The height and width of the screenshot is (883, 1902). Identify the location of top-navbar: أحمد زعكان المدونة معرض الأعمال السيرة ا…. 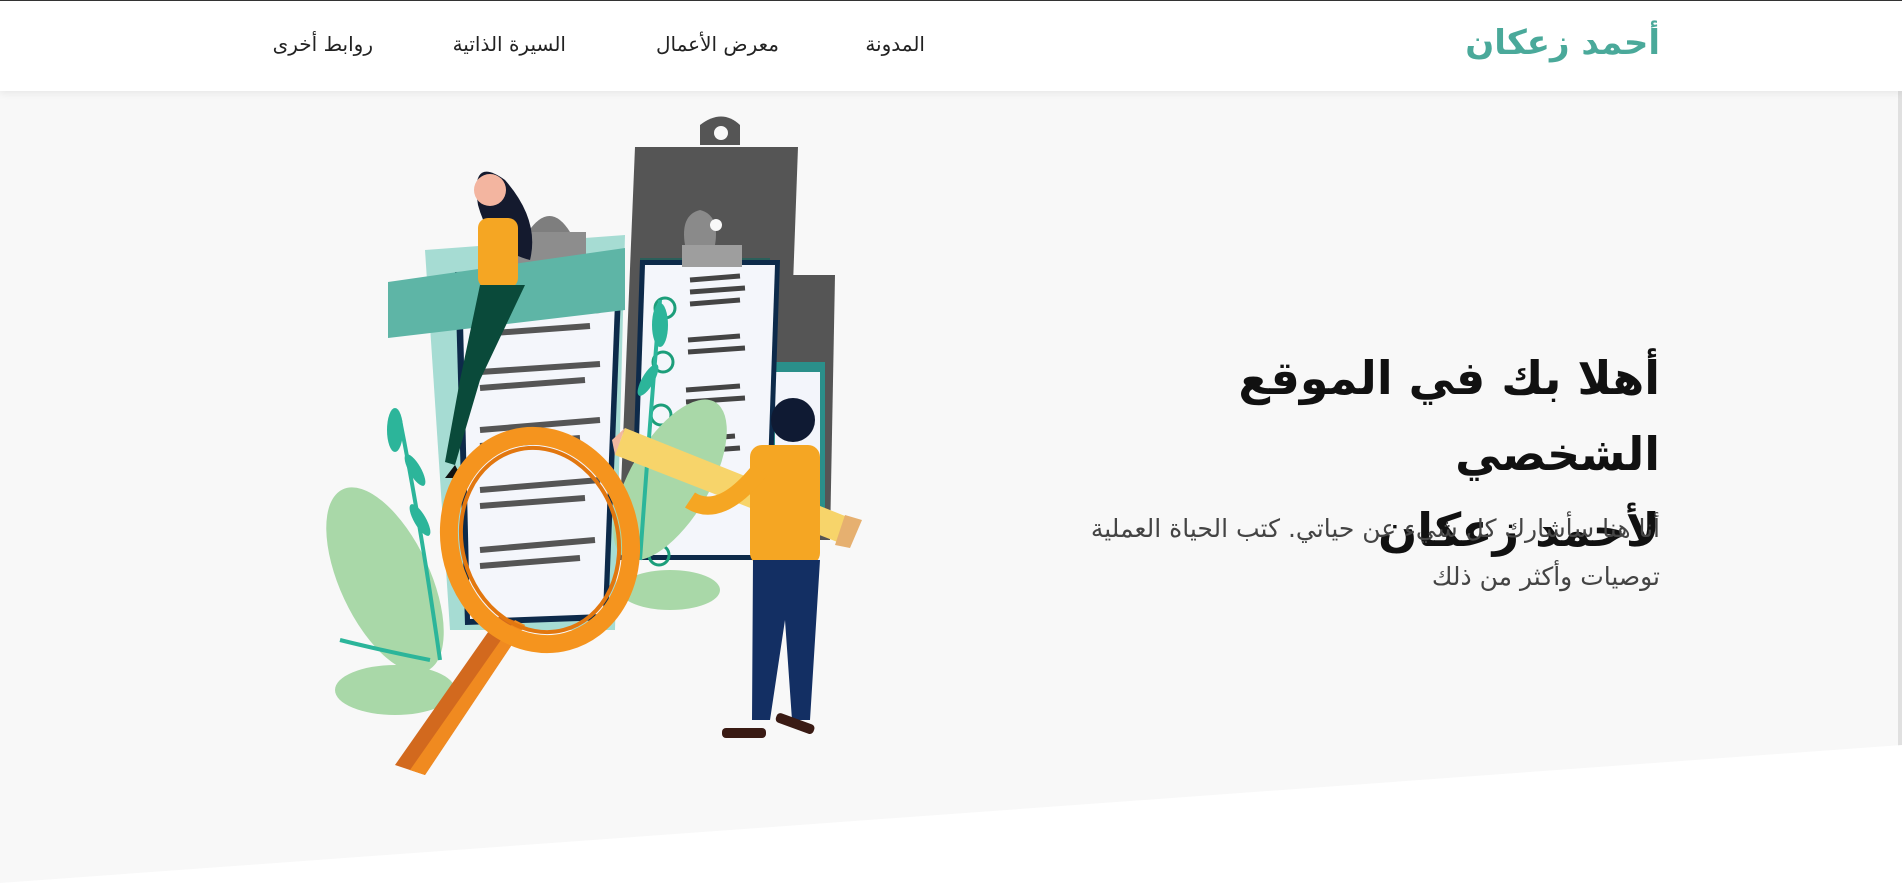
(951, 45).